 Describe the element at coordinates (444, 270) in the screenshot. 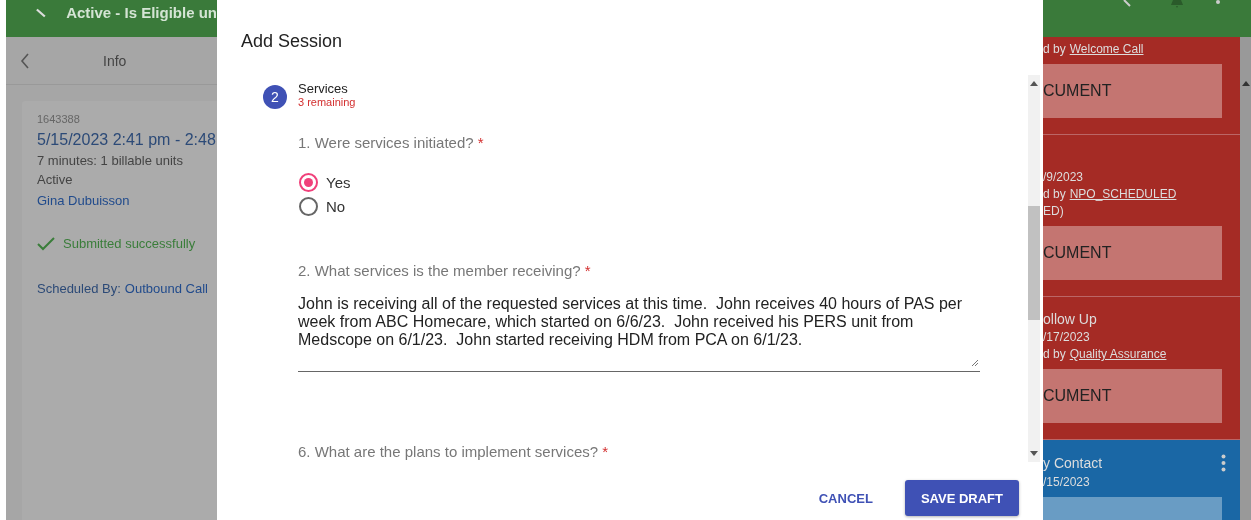

I see `question-label: 2. What services is the member receiving? *` at that location.